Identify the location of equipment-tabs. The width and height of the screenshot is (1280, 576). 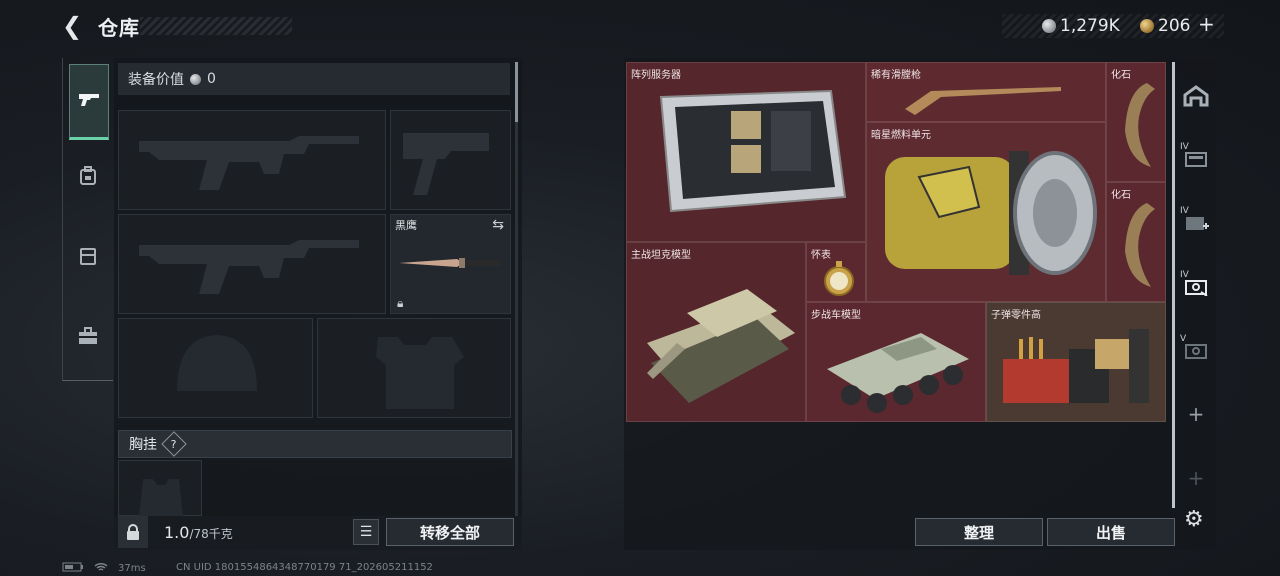
(87, 219).